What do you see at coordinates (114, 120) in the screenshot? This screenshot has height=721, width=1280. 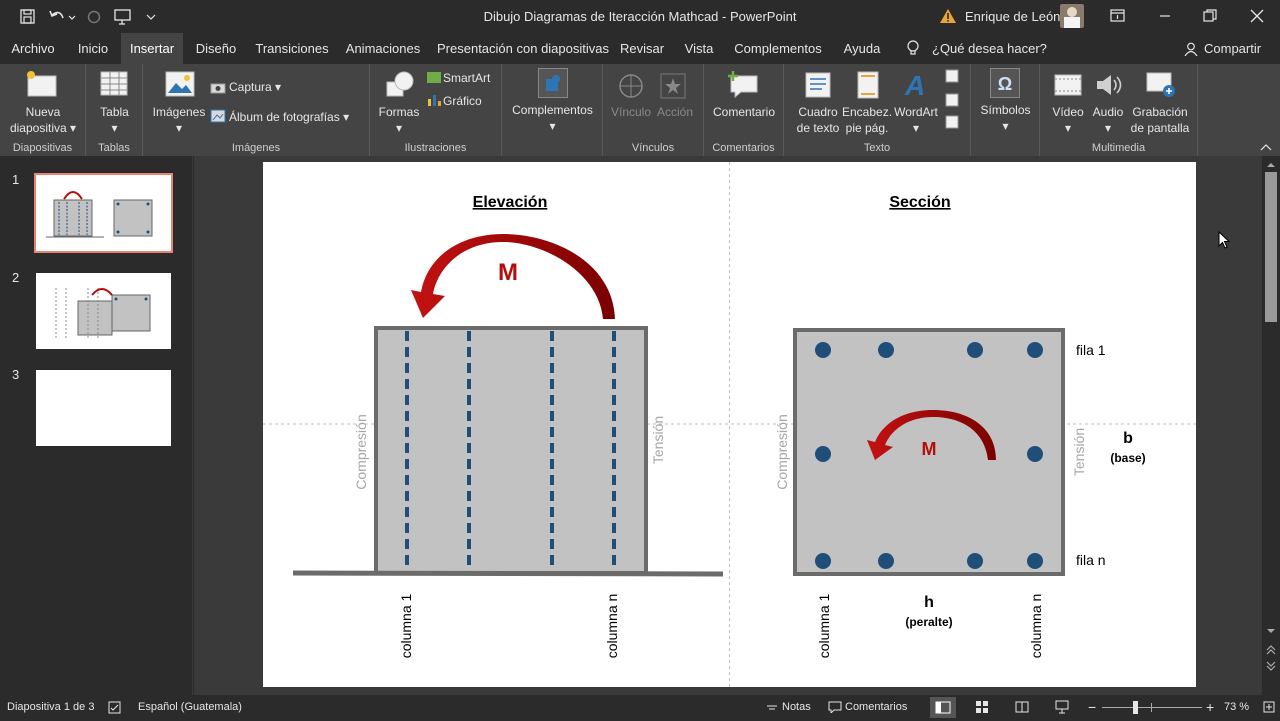 I see `table-button: Tabla ▾` at bounding box center [114, 120].